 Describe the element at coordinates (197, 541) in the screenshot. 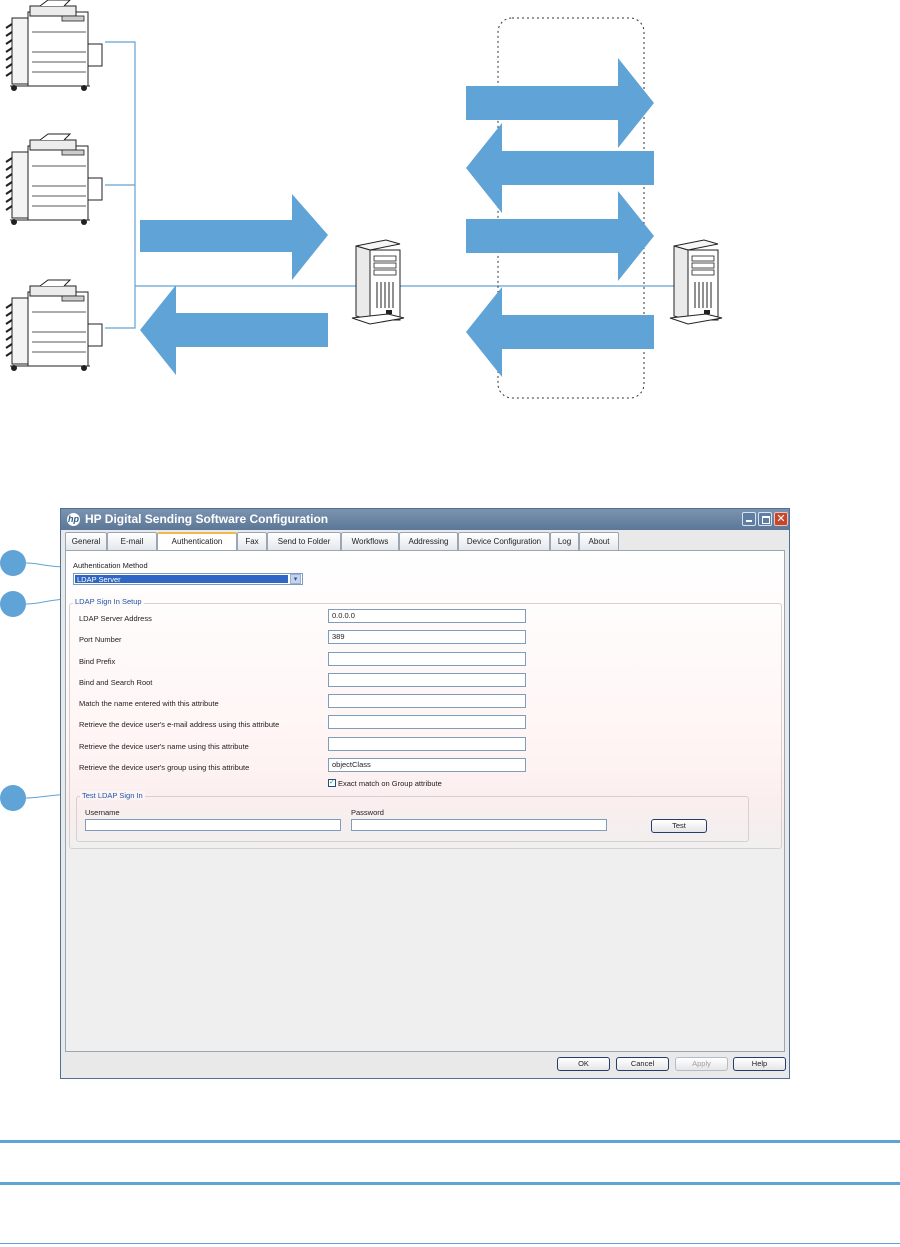

I see `tab-authentication: Authentication` at that location.